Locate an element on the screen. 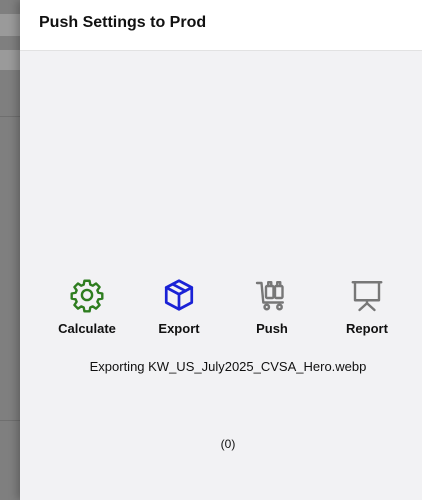 This screenshot has height=500, width=422. export-label: Export is located at coordinates (179, 328).